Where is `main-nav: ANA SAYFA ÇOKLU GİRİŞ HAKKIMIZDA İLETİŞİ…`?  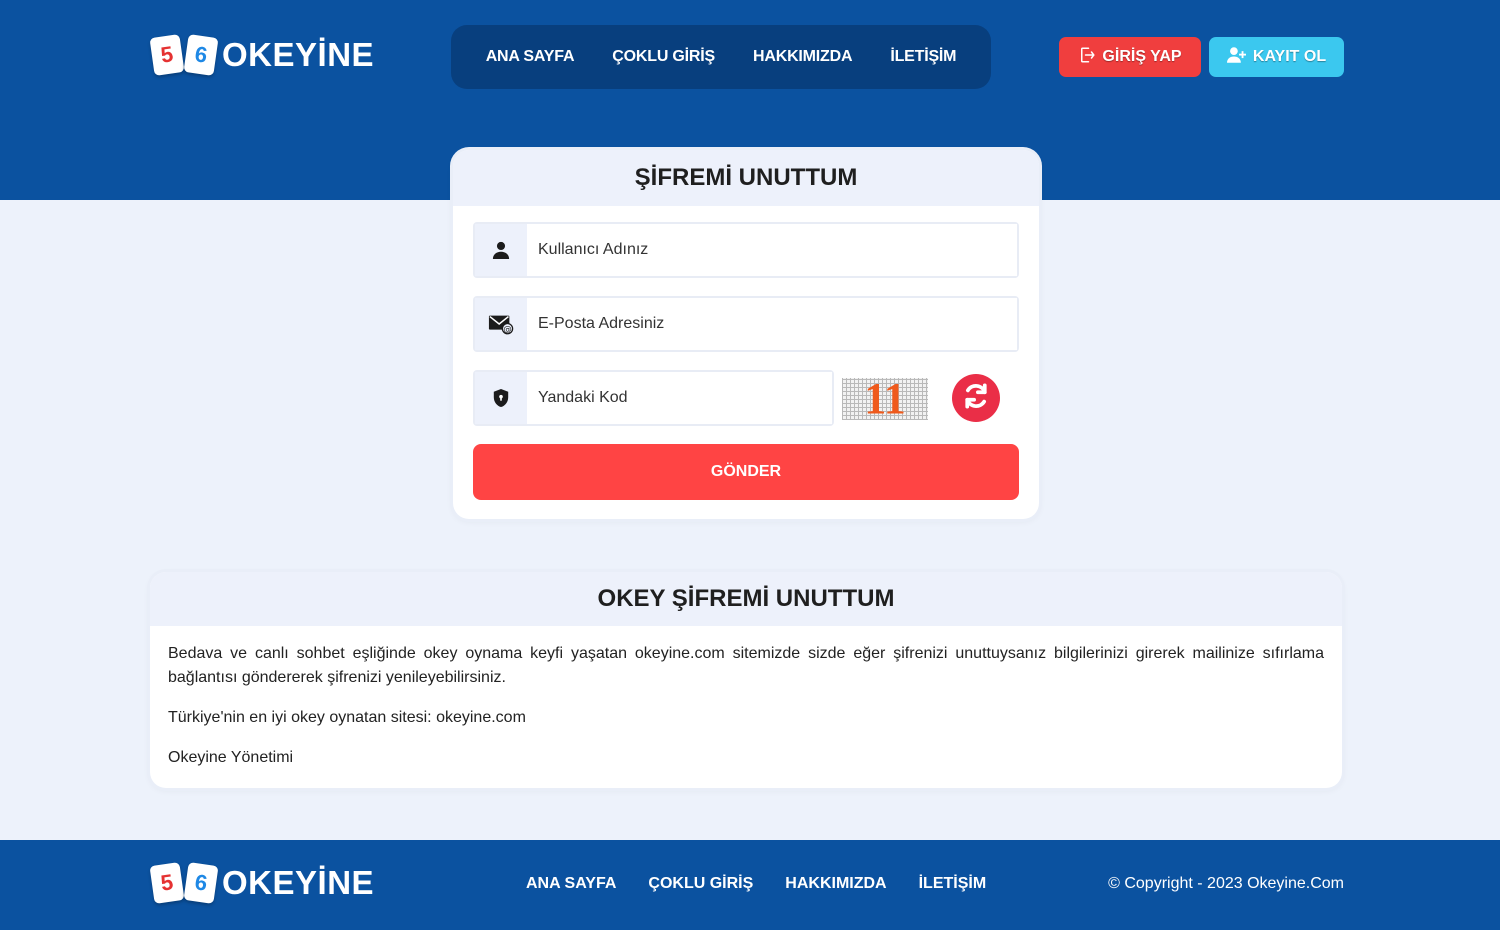
main-nav: ANA SAYFA ÇOKLU GİRİŞ HAKKIMIZDA İLETİŞİ… is located at coordinates (721, 57).